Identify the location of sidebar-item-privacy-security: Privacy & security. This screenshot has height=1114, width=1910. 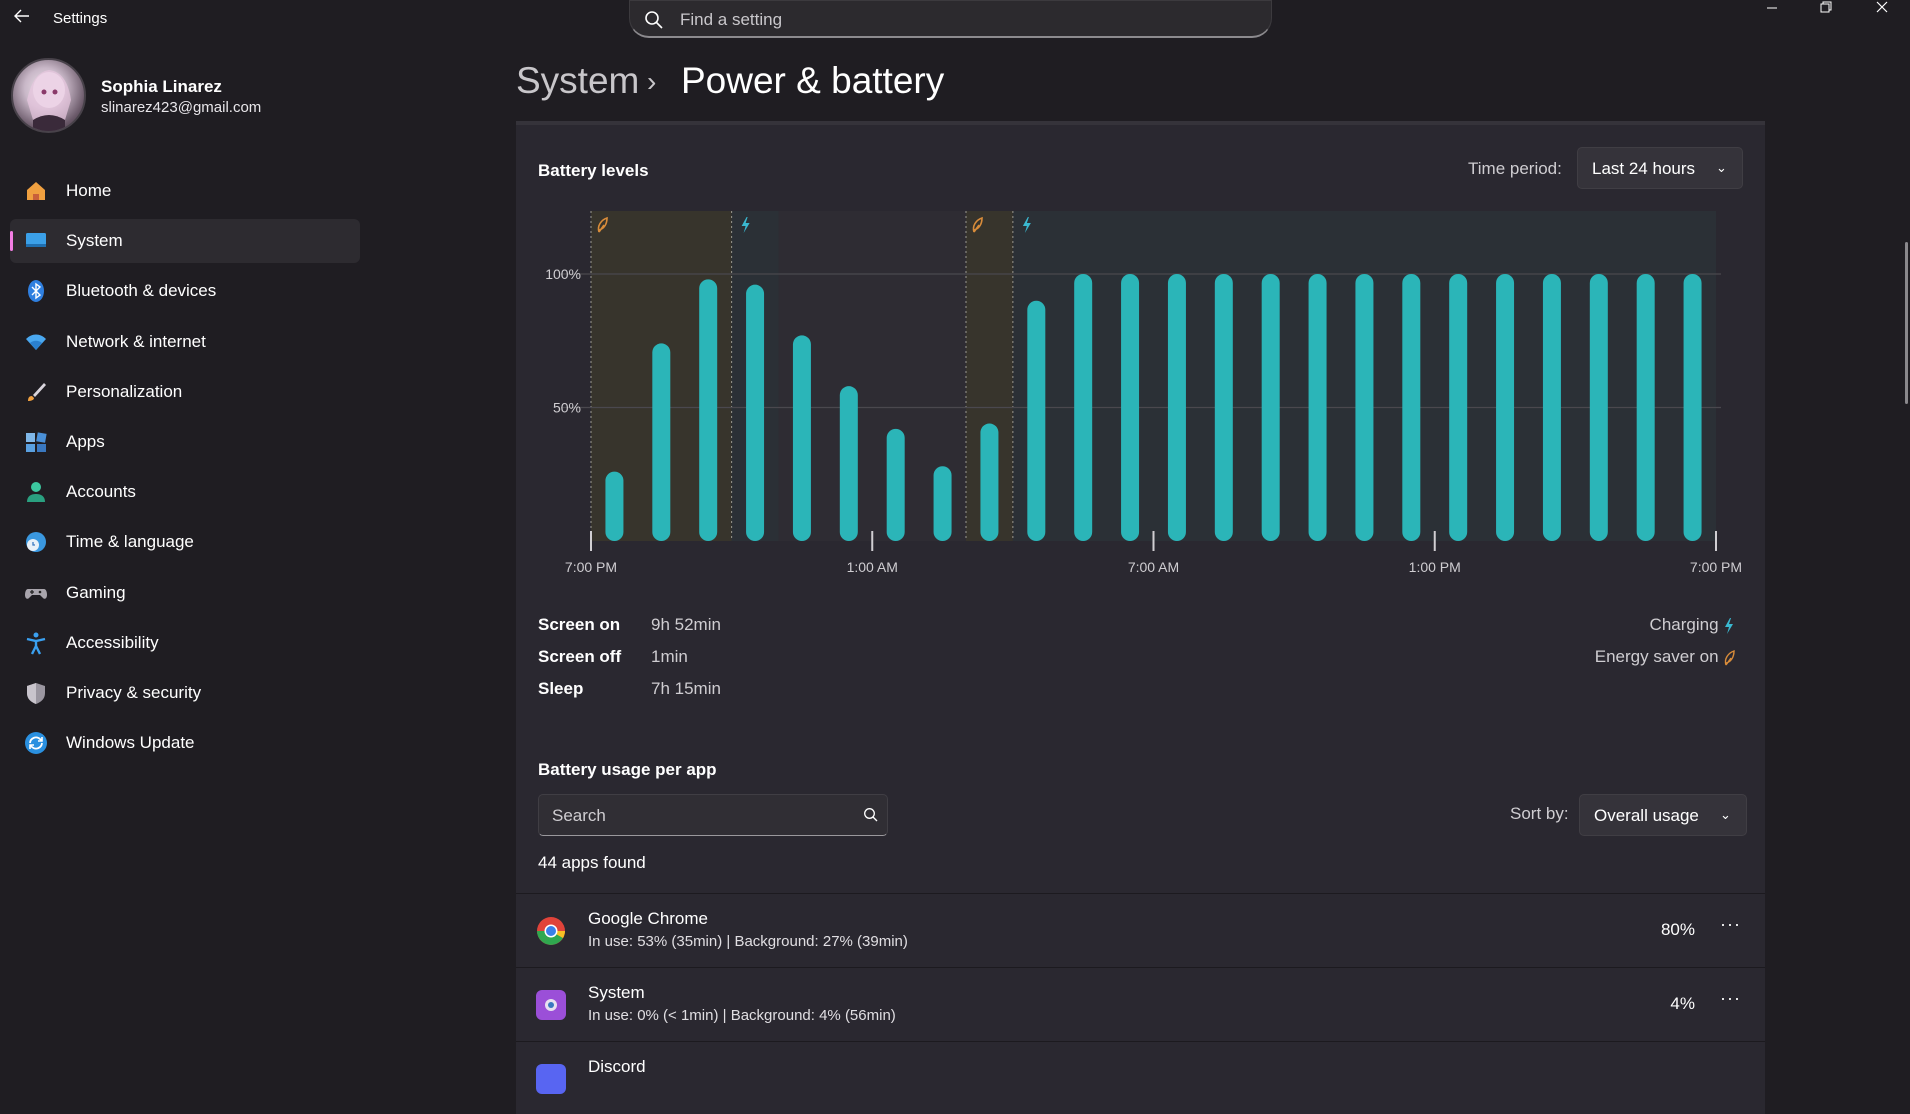
(185, 693).